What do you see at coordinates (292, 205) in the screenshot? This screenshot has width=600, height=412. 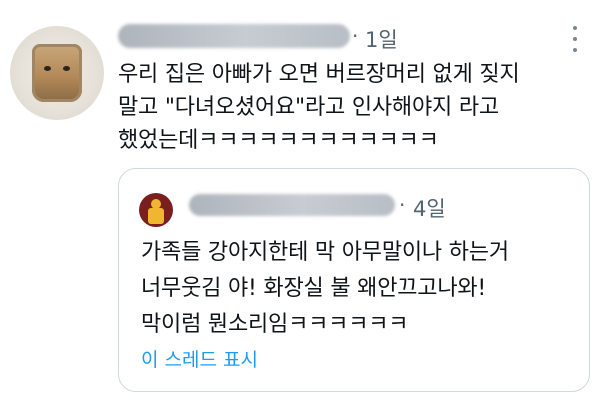 I see `redacted-quoted-username` at bounding box center [292, 205].